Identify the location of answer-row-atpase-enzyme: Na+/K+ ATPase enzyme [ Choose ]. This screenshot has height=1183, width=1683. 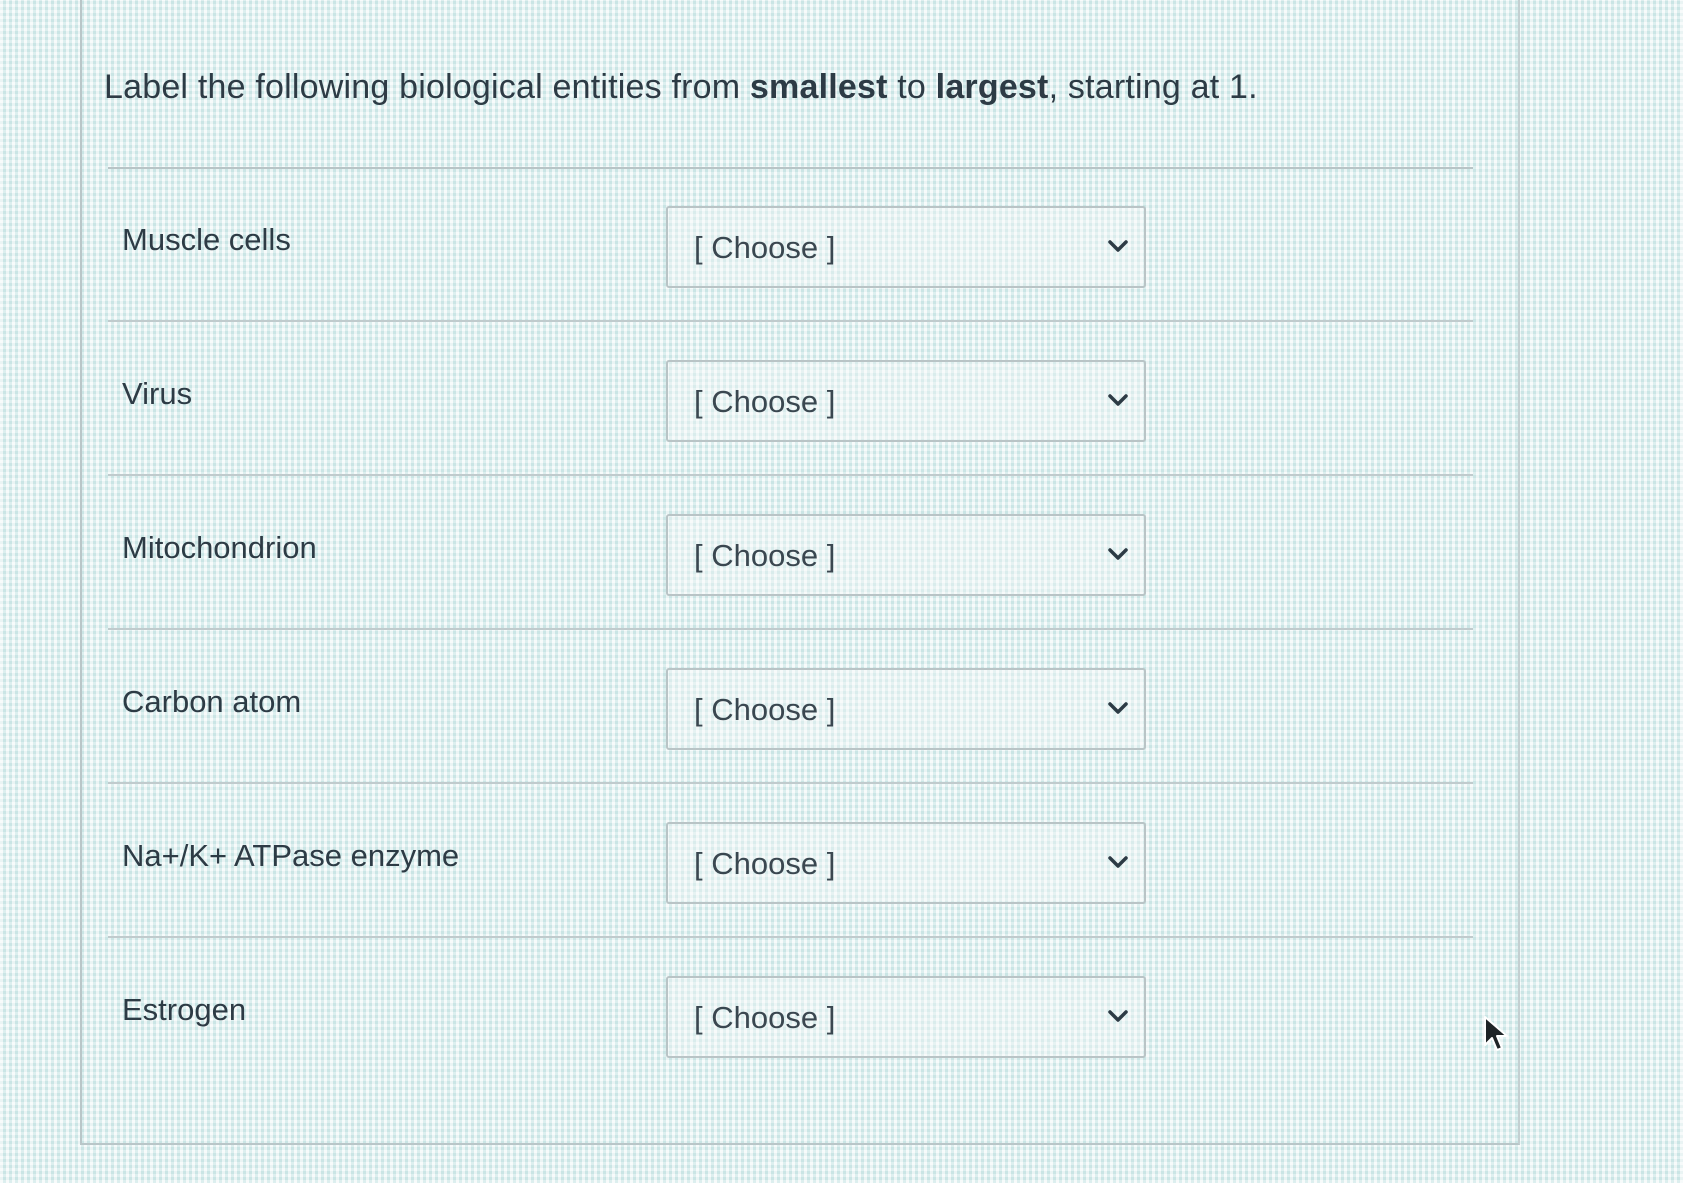
(790, 861).